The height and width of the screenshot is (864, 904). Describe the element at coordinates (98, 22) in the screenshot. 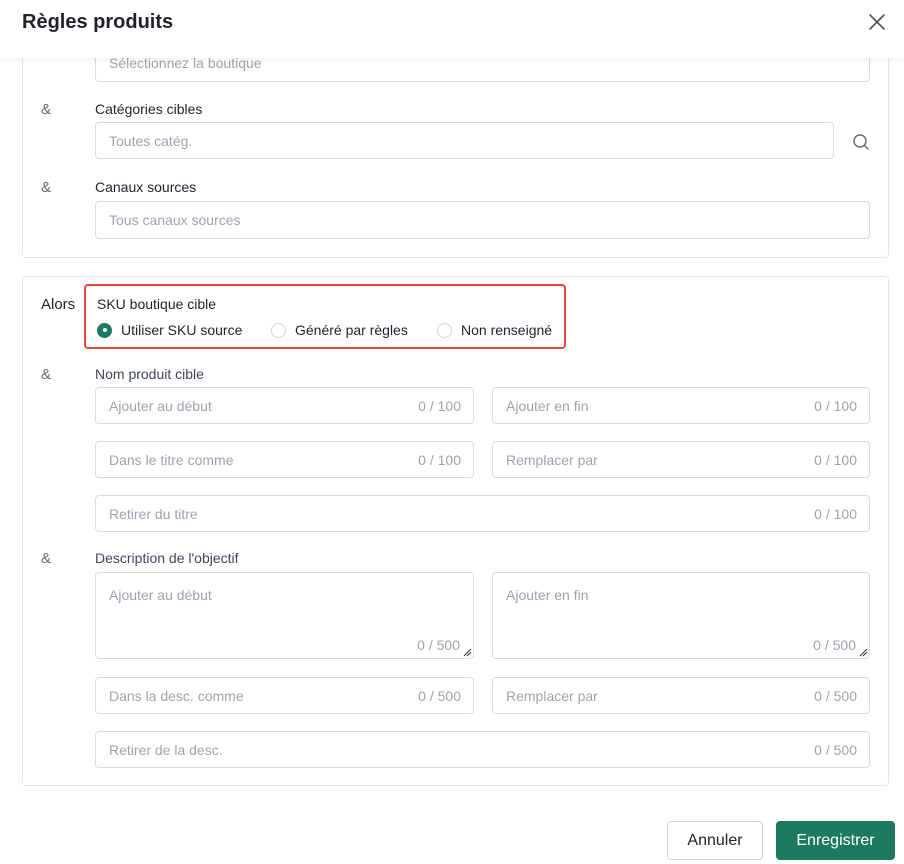

I see `dialog-title: Règles produits` at that location.